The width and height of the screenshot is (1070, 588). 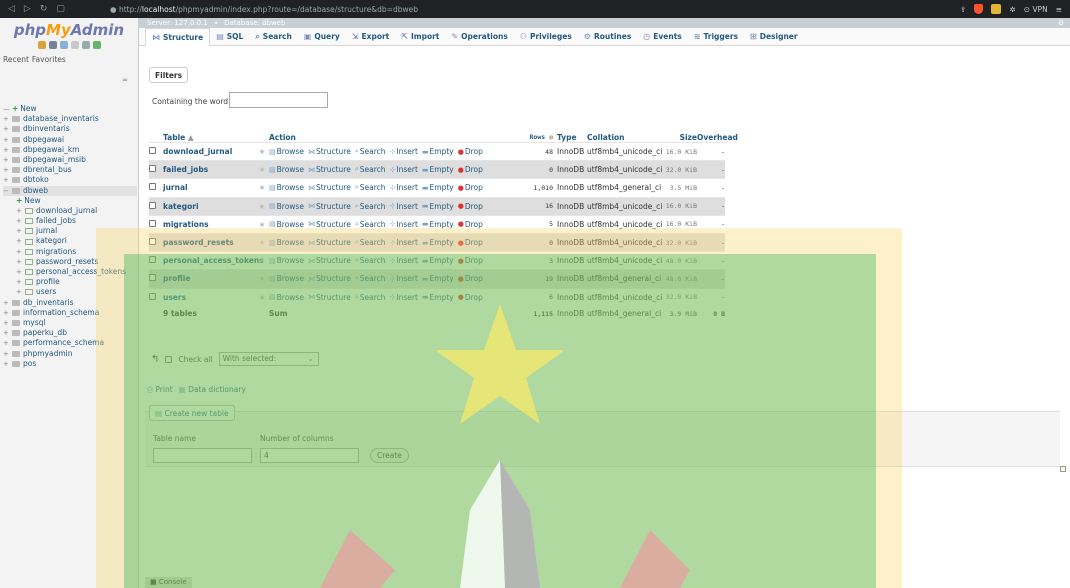 I want to click on header-collation: Collation, so click(x=623, y=137).